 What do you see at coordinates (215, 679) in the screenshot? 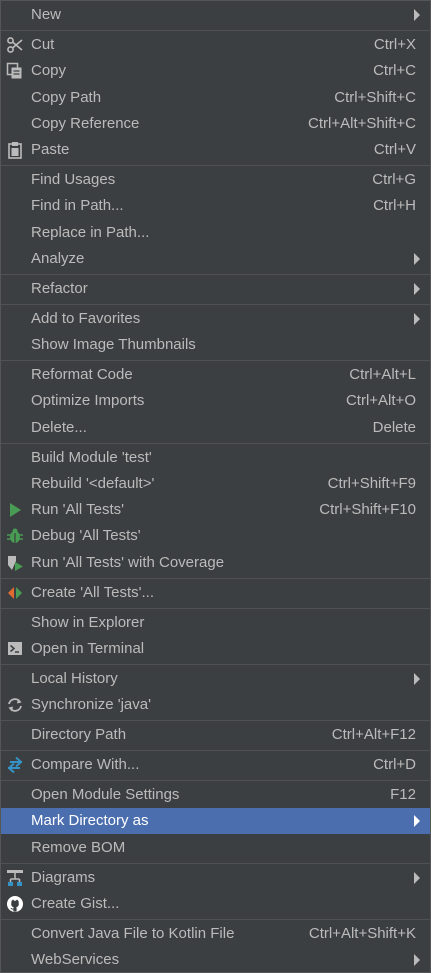
I see `menu-item-local-history: Local History` at bounding box center [215, 679].